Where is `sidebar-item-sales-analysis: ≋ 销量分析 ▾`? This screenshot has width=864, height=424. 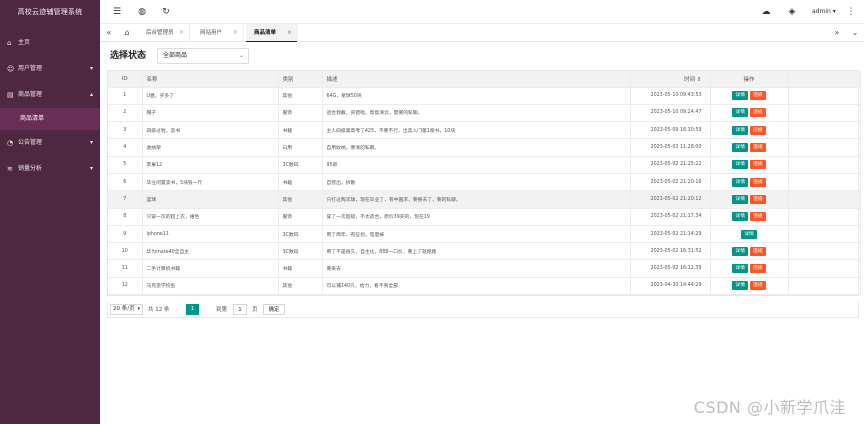
sidebar-item-sales-analysis: ≋ 销量分析 ▾ is located at coordinates (50, 169).